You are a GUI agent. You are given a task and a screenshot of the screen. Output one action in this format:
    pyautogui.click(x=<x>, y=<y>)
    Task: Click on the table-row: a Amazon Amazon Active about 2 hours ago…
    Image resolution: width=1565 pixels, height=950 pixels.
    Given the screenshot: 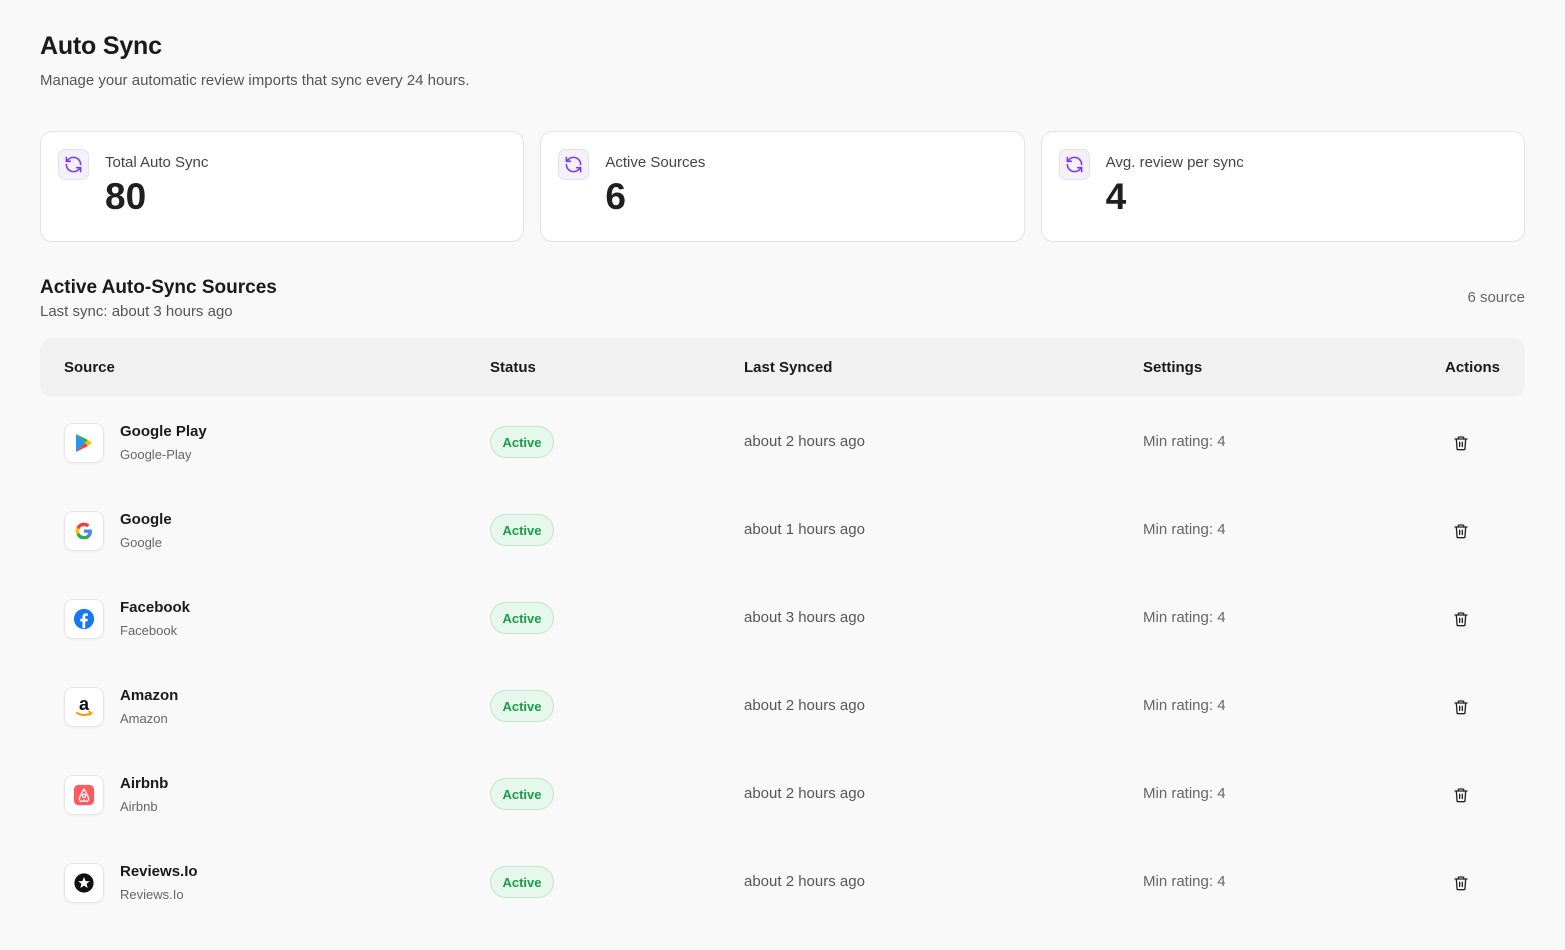 What is the action you would take?
    pyautogui.click(x=782, y=705)
    